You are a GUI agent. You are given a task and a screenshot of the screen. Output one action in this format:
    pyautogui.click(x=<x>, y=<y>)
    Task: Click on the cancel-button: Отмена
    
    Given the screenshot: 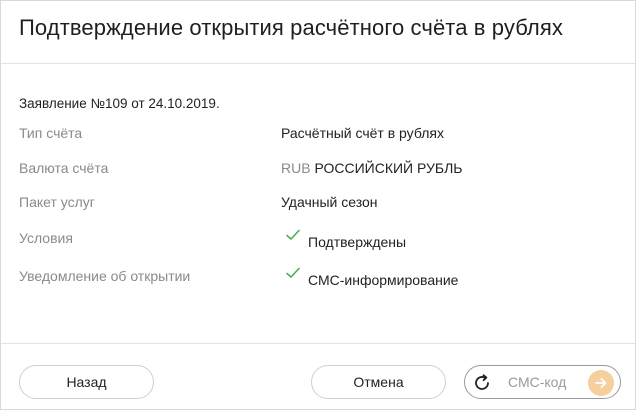 What is the action you would take?
    pyautogui.click(x=378, y=382)
    